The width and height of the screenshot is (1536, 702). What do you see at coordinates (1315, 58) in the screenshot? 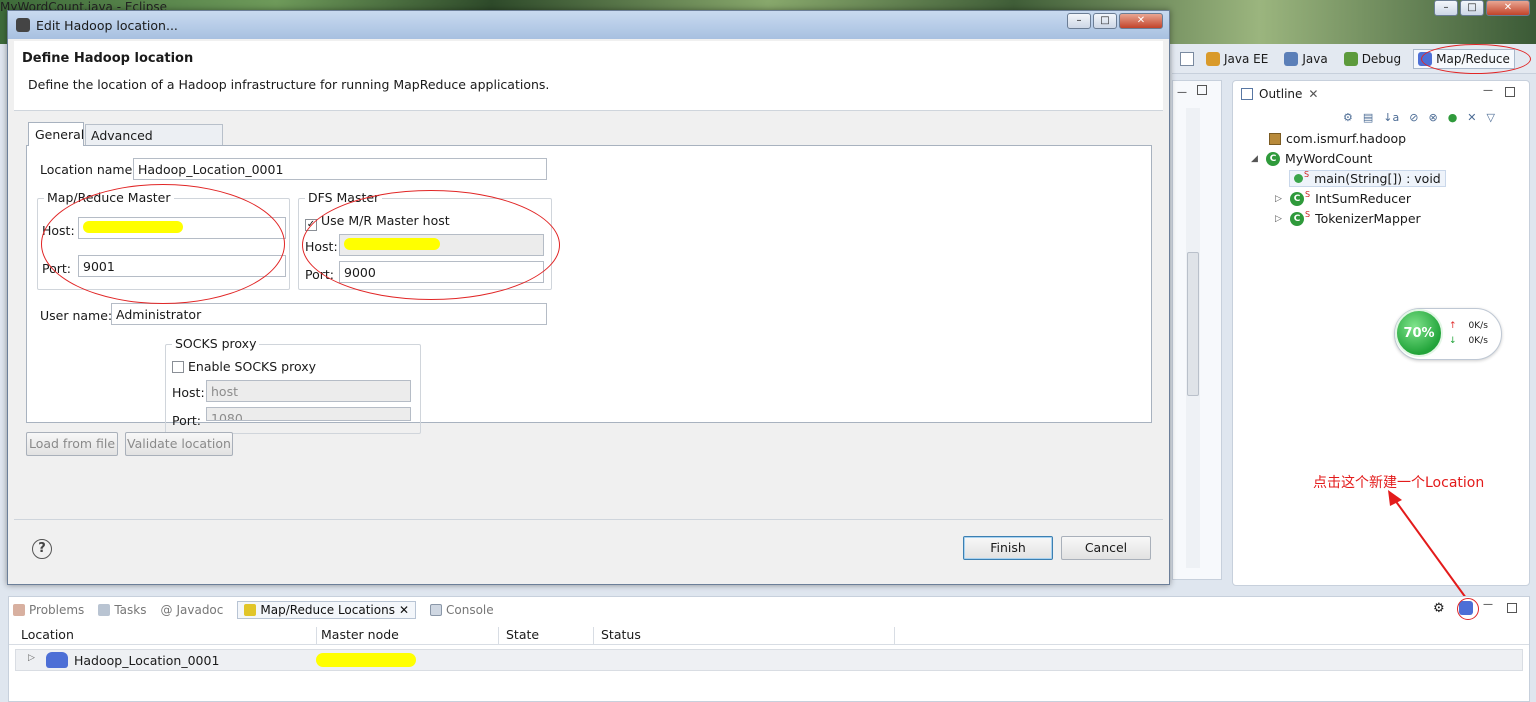
I see `perspective-label: Java` at bounding box center [1315, 58].